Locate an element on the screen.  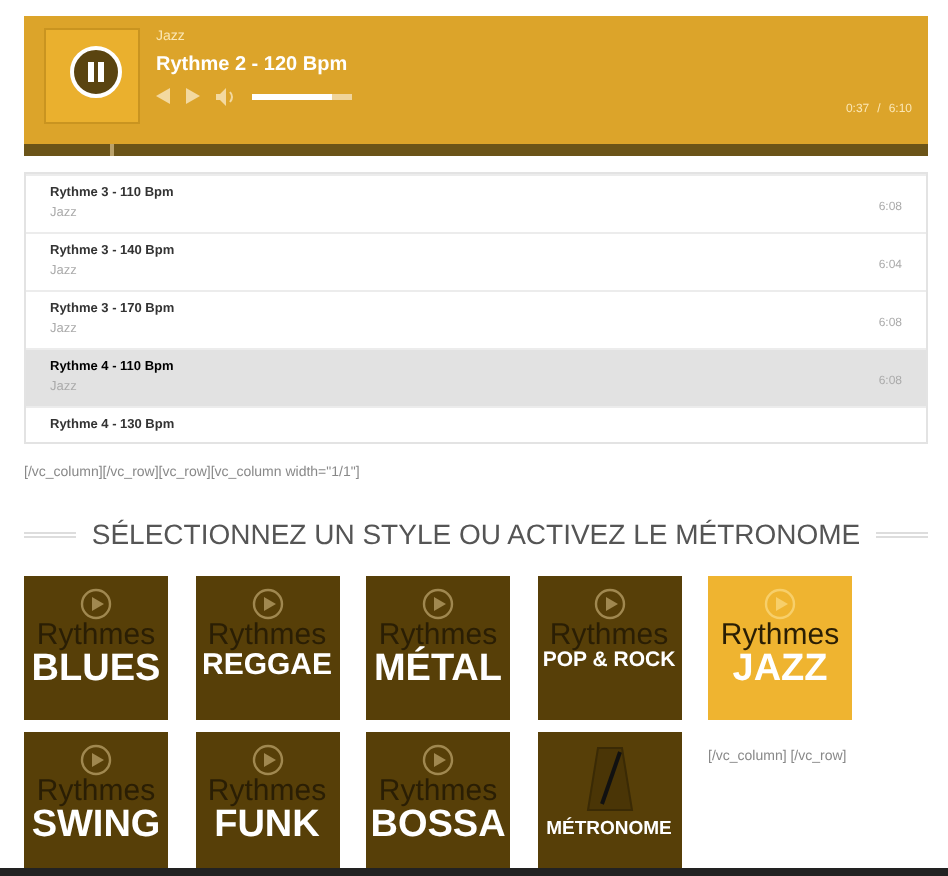
volume-slider is located at coordinates (302, 96).